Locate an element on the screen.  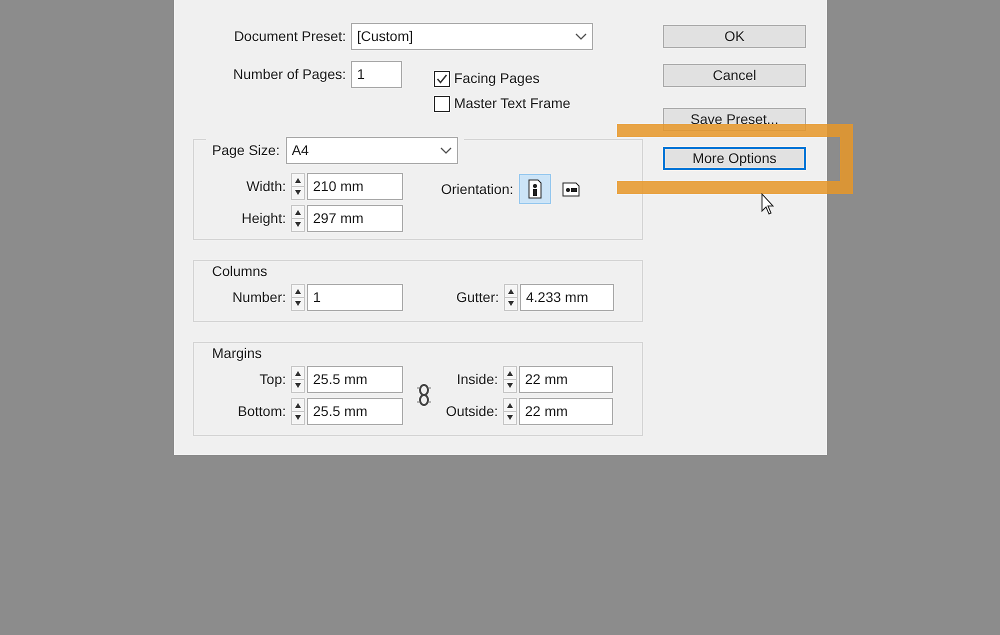
portrait-page-button is located at coordinates (535, 189).